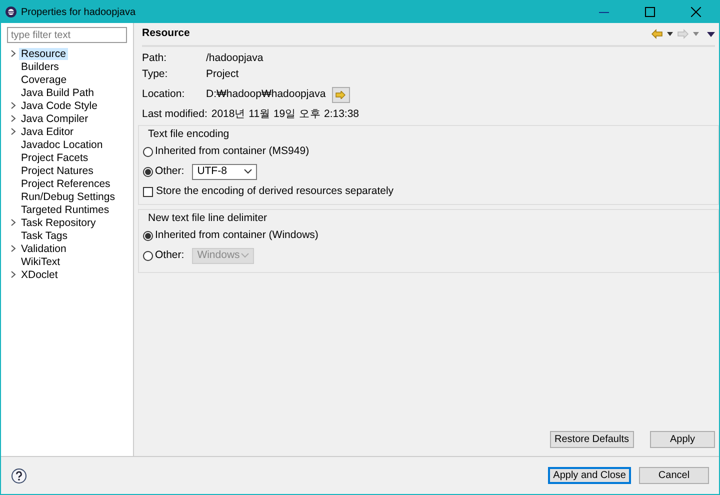 The image size is (720, 495). I want to click on arrow-icon, so click(340, 95).